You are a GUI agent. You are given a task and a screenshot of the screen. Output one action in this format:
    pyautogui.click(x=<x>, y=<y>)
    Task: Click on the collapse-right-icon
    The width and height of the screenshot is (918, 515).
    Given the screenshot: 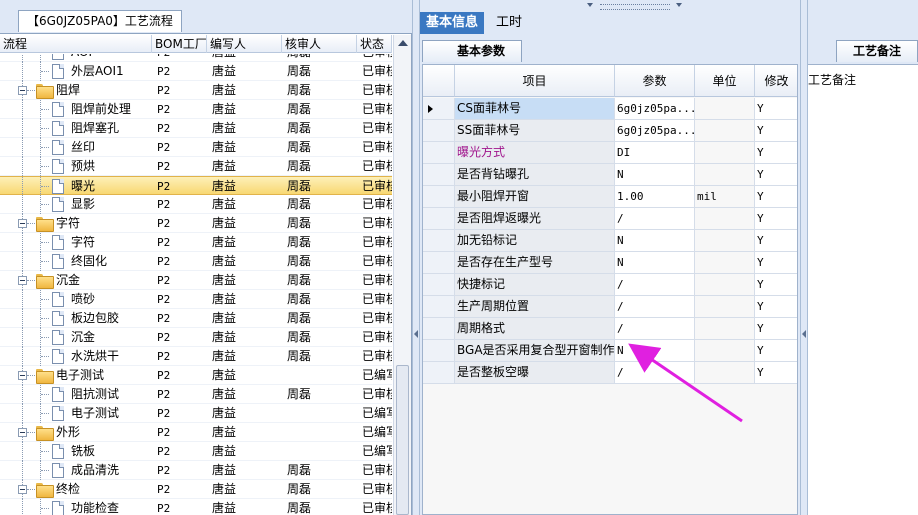 What is the action you would take?
    pyautogui.click(x=804, y=334)
    